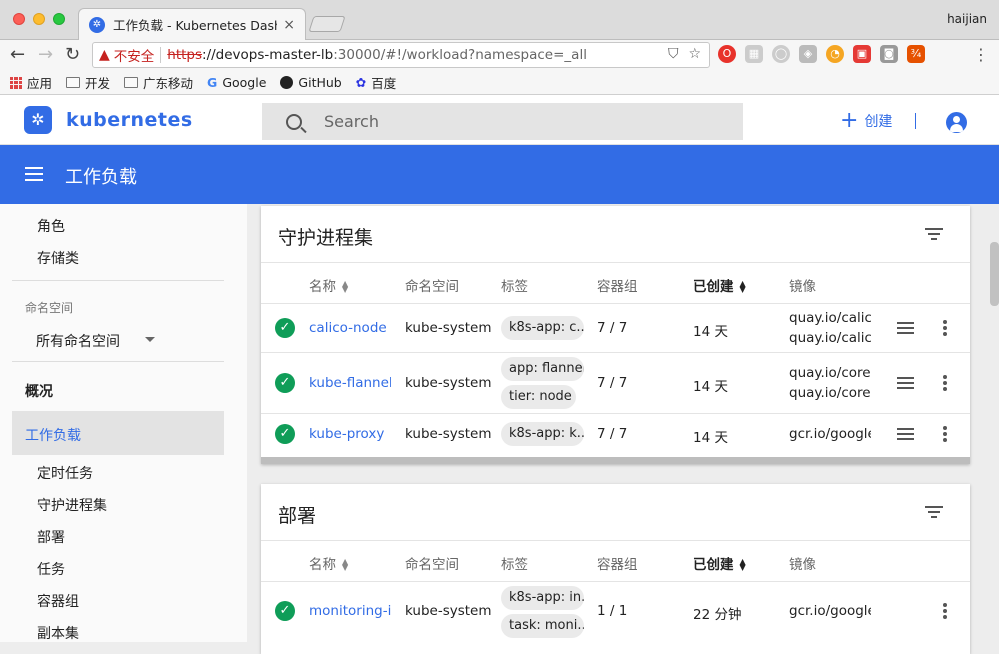  I want to click on dropdown-caret-icon, so click(150, 339).